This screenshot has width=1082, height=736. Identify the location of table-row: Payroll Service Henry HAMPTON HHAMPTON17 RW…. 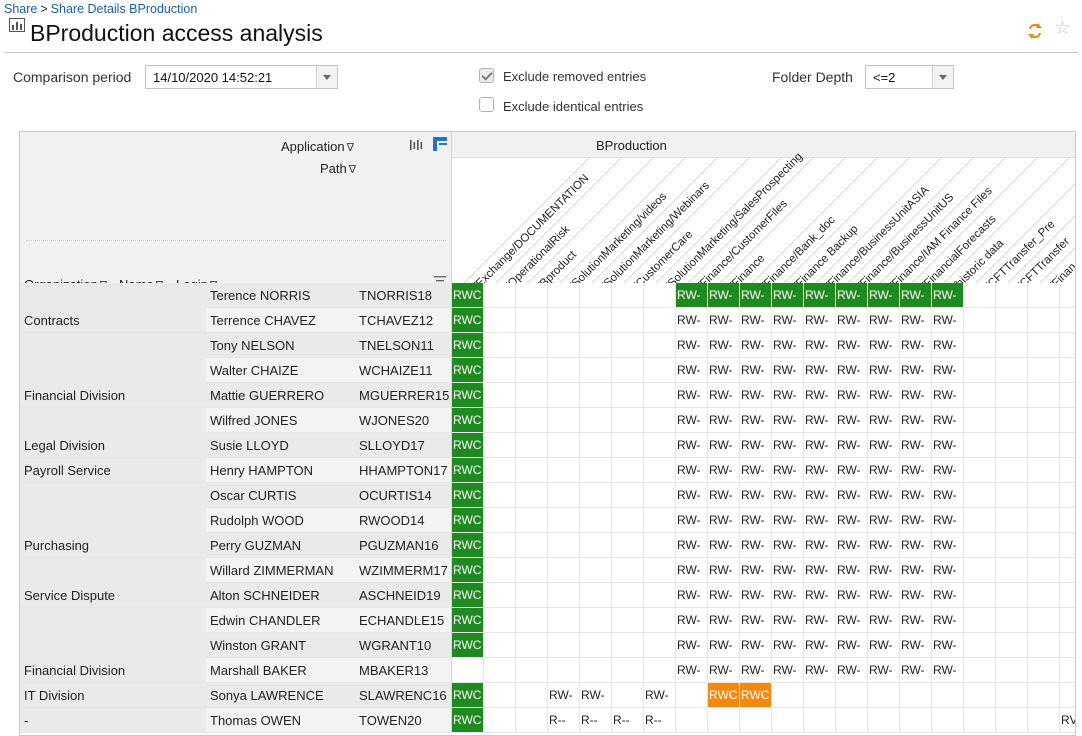
(547, 470).